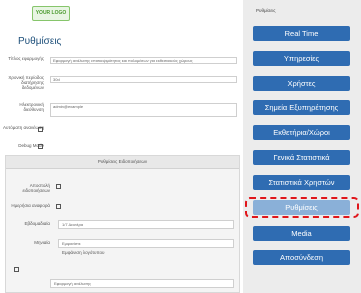  What do you see at coordinates (40, 129) in the screenshot?
I see `auto-refresh-checkbox` at bounding box center [40, 129].